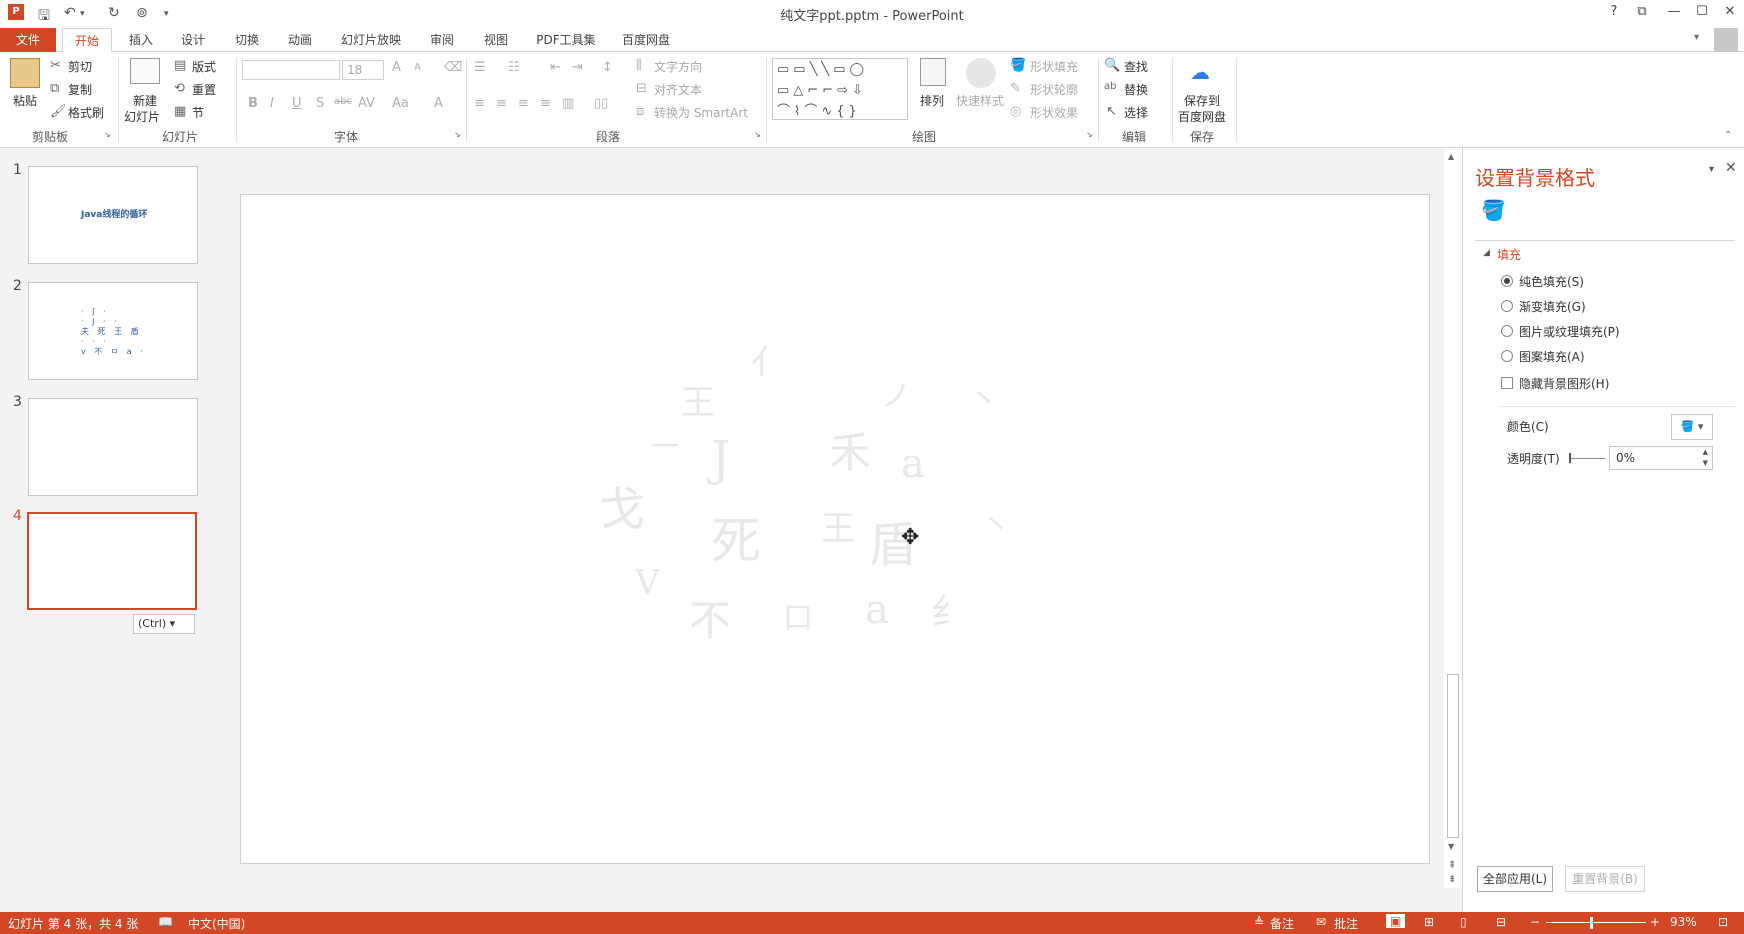 The width and height of the screenshot is (1744, 934). What do you see at coordinates (568, 103) in the screenshot?
I see `distributed-icon: ▥` at bounding box center [568, 103].